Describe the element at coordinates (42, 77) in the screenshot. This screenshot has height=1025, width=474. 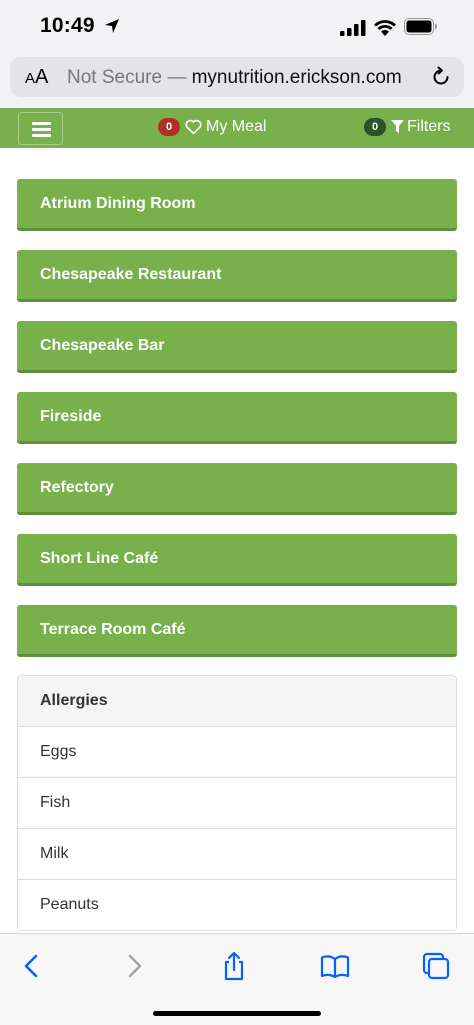
I see `aa-large-label: A` at that location.